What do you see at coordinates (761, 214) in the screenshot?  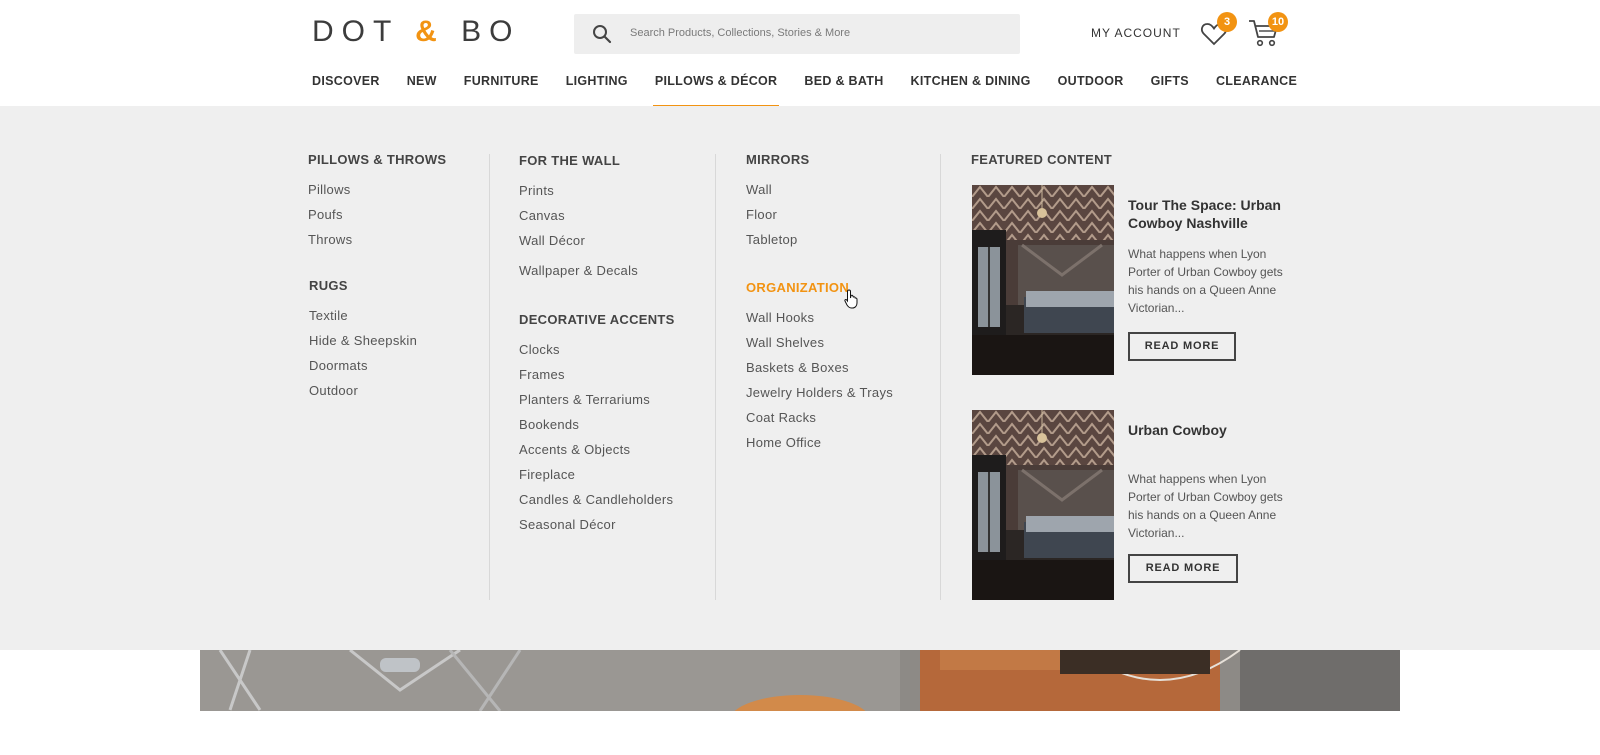 I see `menu-link-mirror-floor: Floor` at bounding box center [761, 214].